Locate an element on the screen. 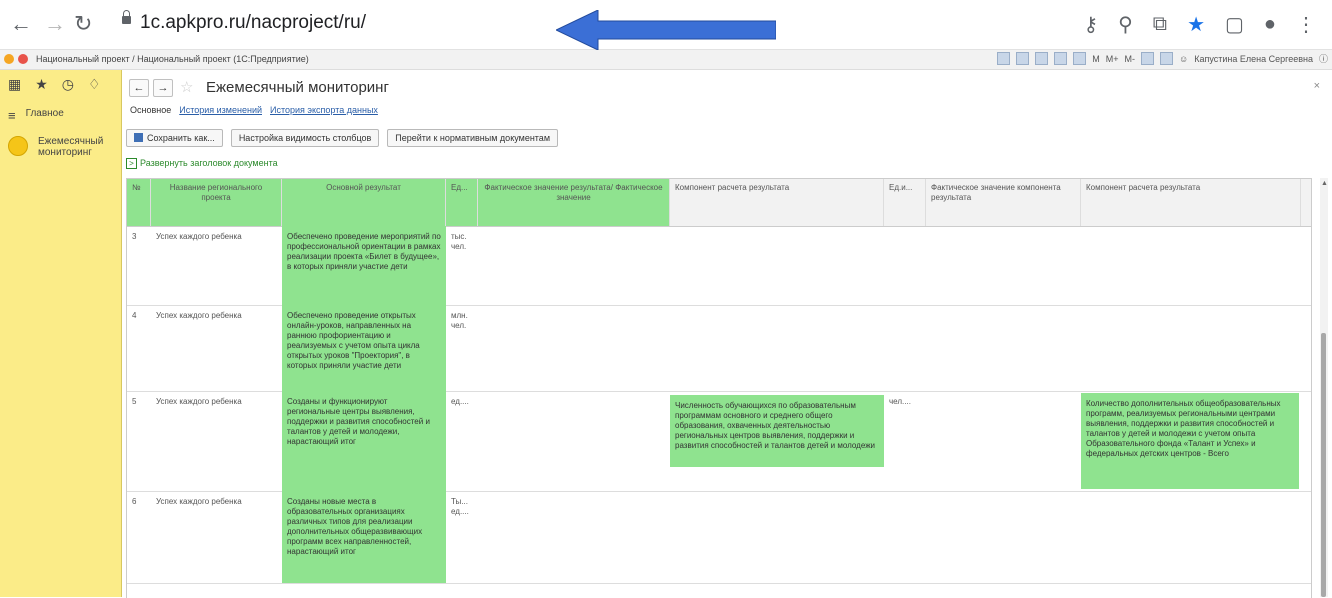  sidebar-item-monitoring: Ежемесячный мониторинг is located at coordinates (60, 147).